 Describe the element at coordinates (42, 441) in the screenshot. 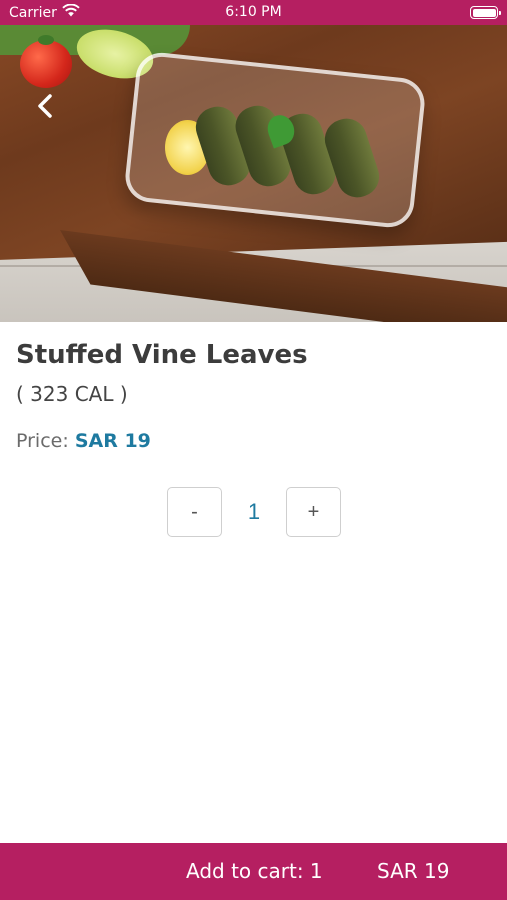

I see `price-label: Price:` at that location.